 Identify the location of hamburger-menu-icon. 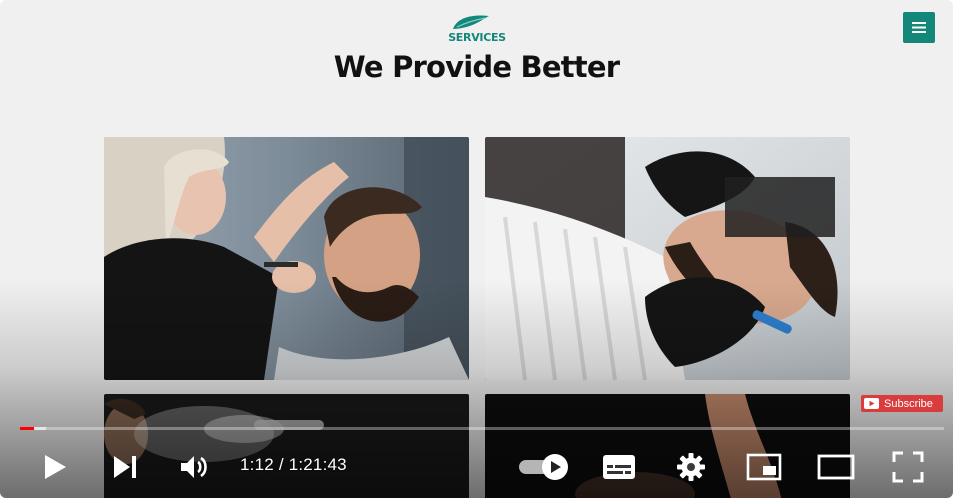
(919, 27).